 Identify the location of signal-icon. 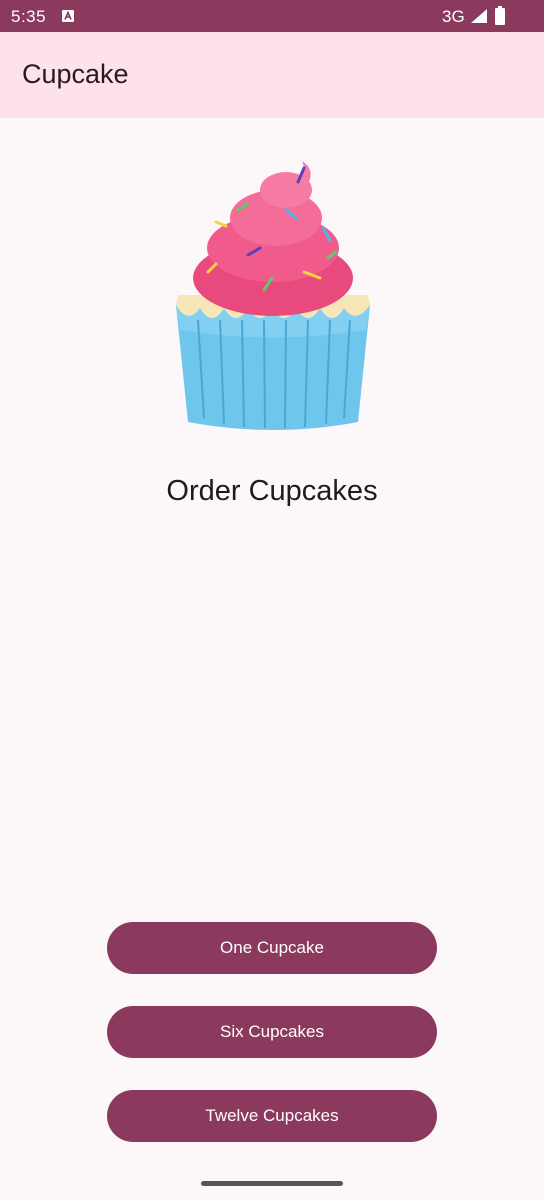
(479, 16).